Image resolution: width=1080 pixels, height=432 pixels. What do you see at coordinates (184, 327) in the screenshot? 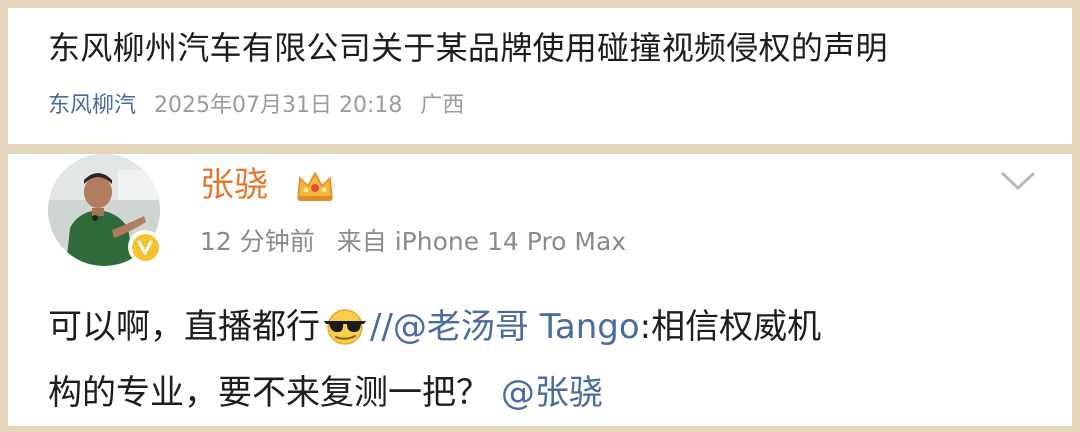
I see `post-text-part1: 可以啊，直播都行` at bounding box center [184, 327].